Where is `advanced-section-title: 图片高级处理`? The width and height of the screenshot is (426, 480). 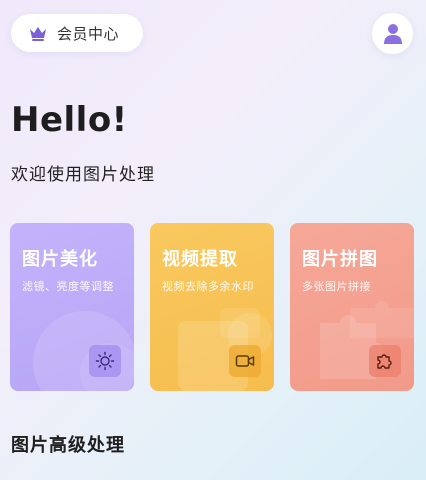 advanced-section-title: 图片高级处理 is located at coordinates (68, 445).